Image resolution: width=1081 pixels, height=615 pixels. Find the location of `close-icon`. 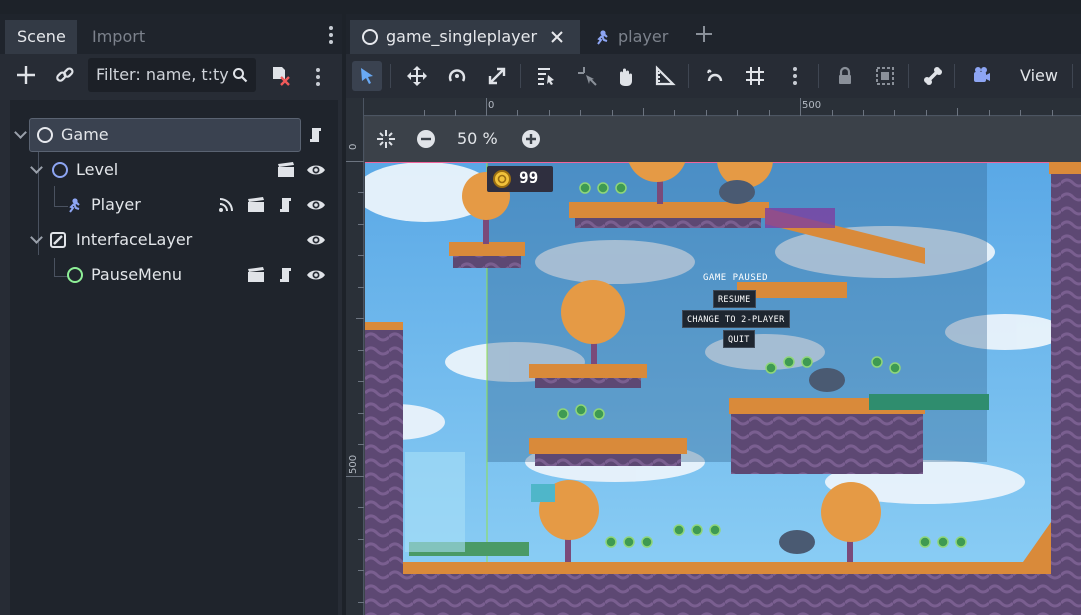

close-icon is located at coordinates (557, 37).